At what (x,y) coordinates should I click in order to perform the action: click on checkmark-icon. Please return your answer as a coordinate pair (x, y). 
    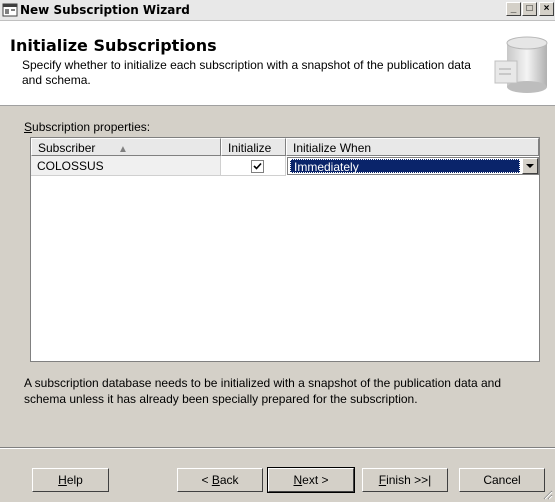
    Looking at the image, I should click on (257, 166).